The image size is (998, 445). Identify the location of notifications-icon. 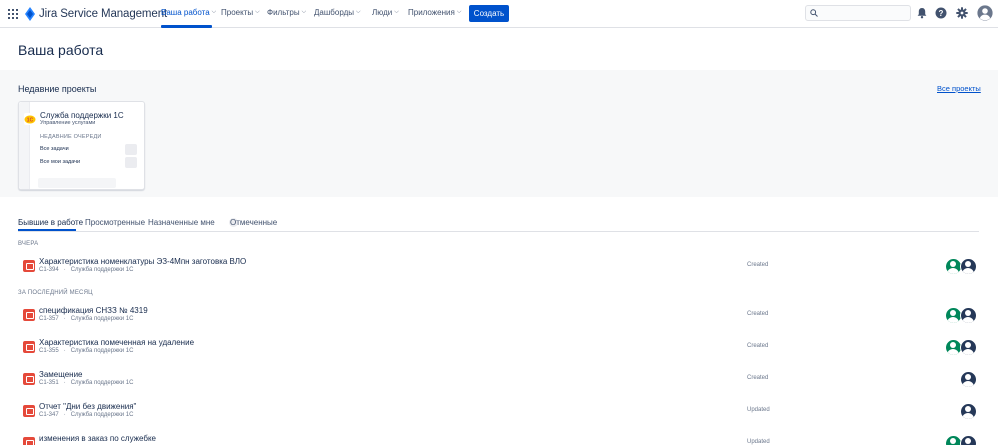
(922, 13).